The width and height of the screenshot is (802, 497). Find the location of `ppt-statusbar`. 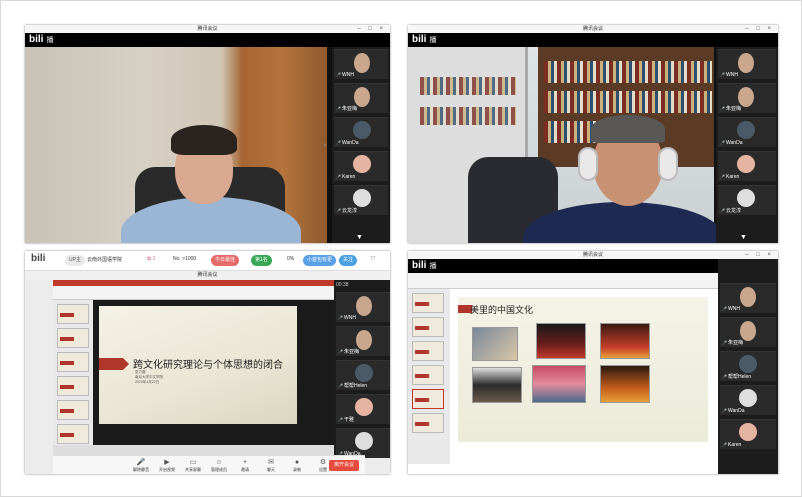

ppt-statusbar is located at coordinates (209, 450).